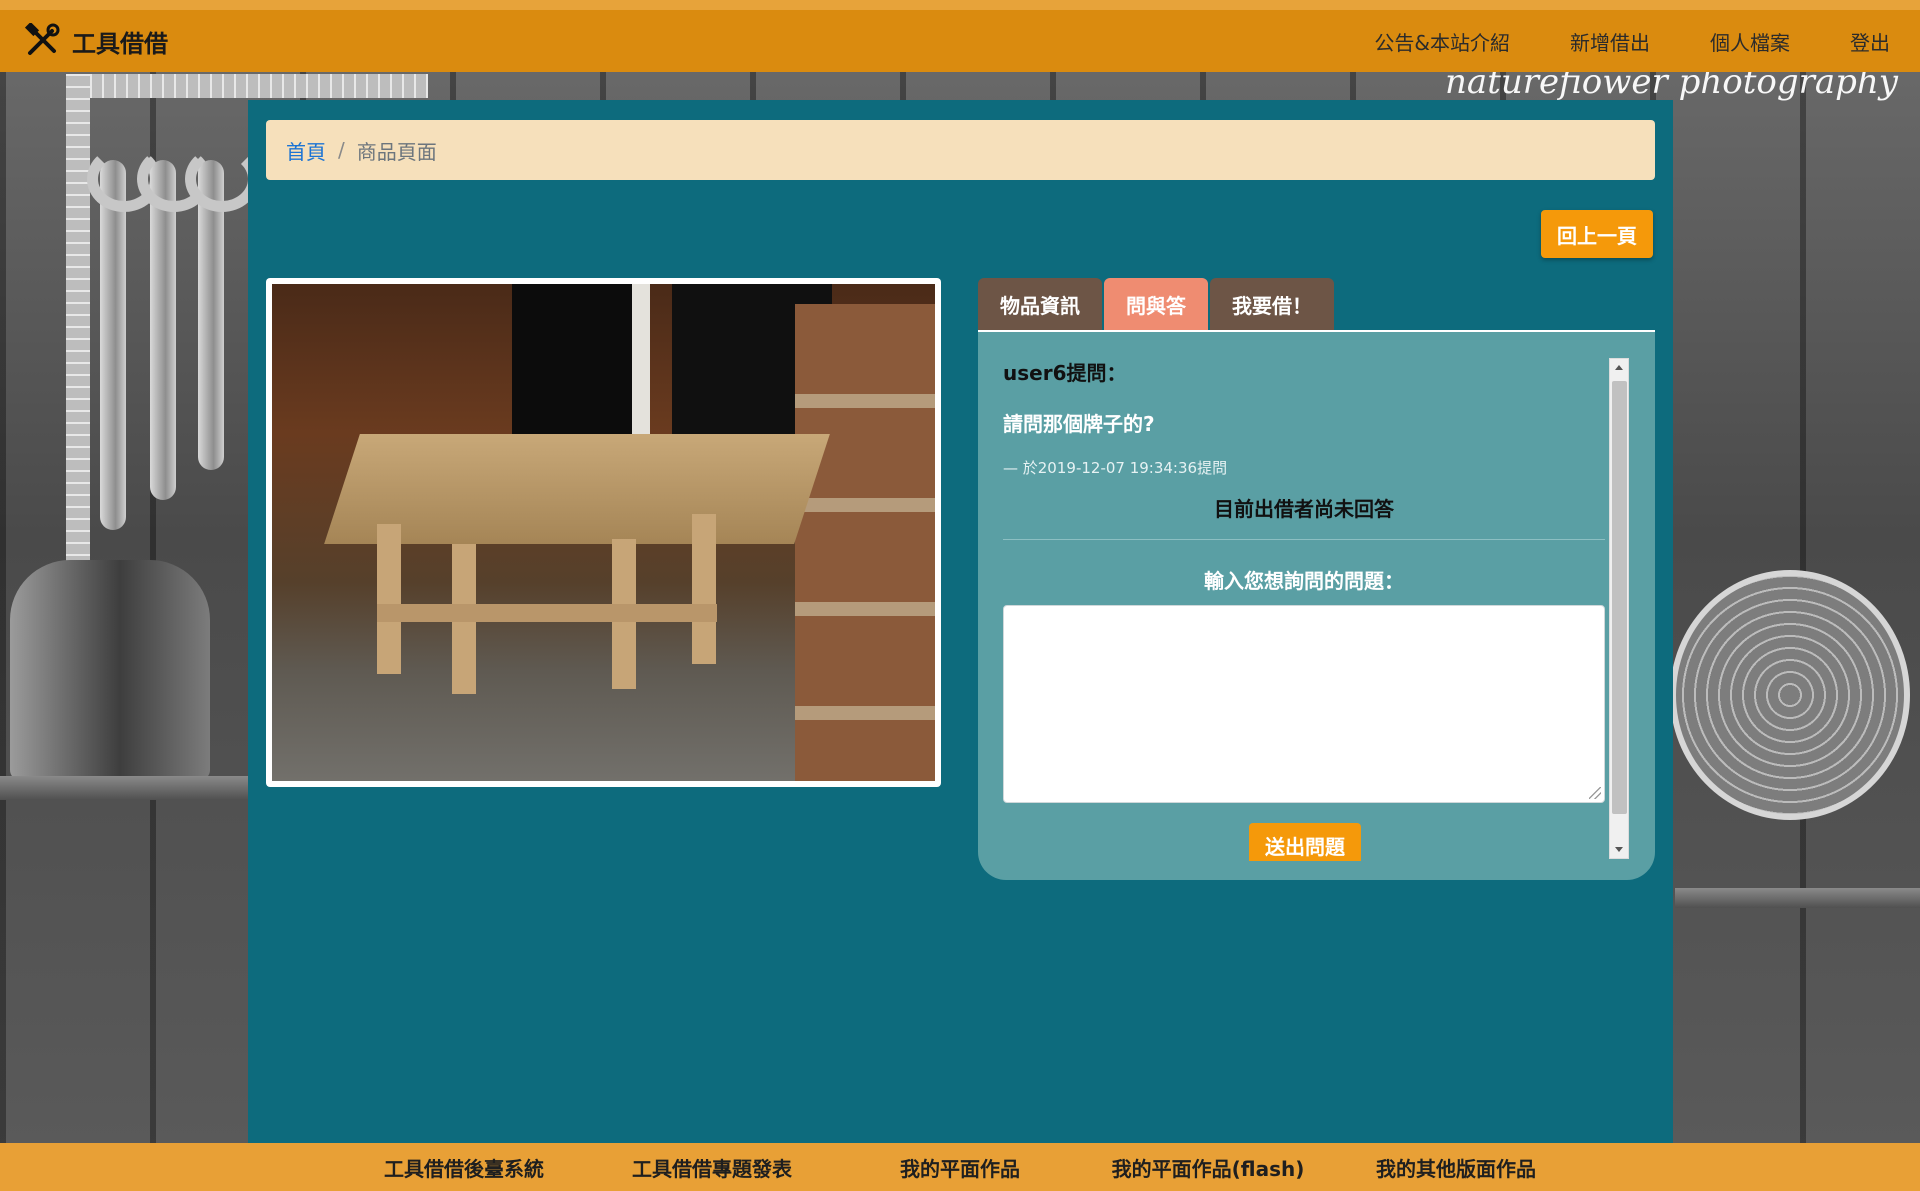 The image size is (1920, 1191). Describe the element at coordinates (247, 86) in the screenshot. I see `ruler-graphic` at that location.